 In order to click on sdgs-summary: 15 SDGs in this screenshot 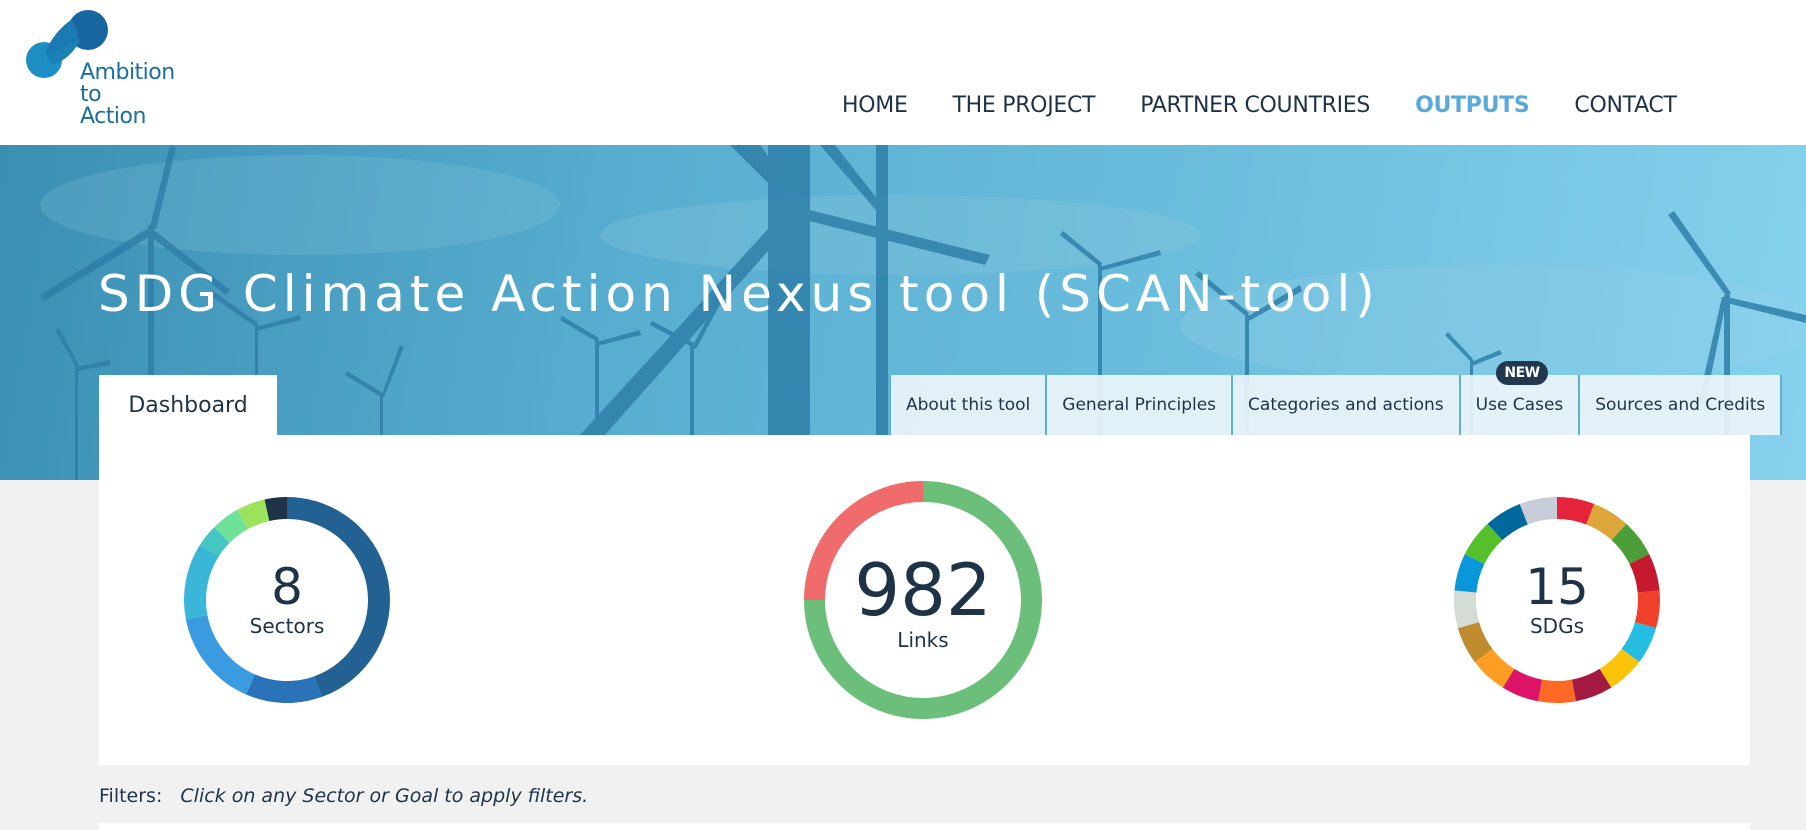, I will do `click(1557, 599)`.